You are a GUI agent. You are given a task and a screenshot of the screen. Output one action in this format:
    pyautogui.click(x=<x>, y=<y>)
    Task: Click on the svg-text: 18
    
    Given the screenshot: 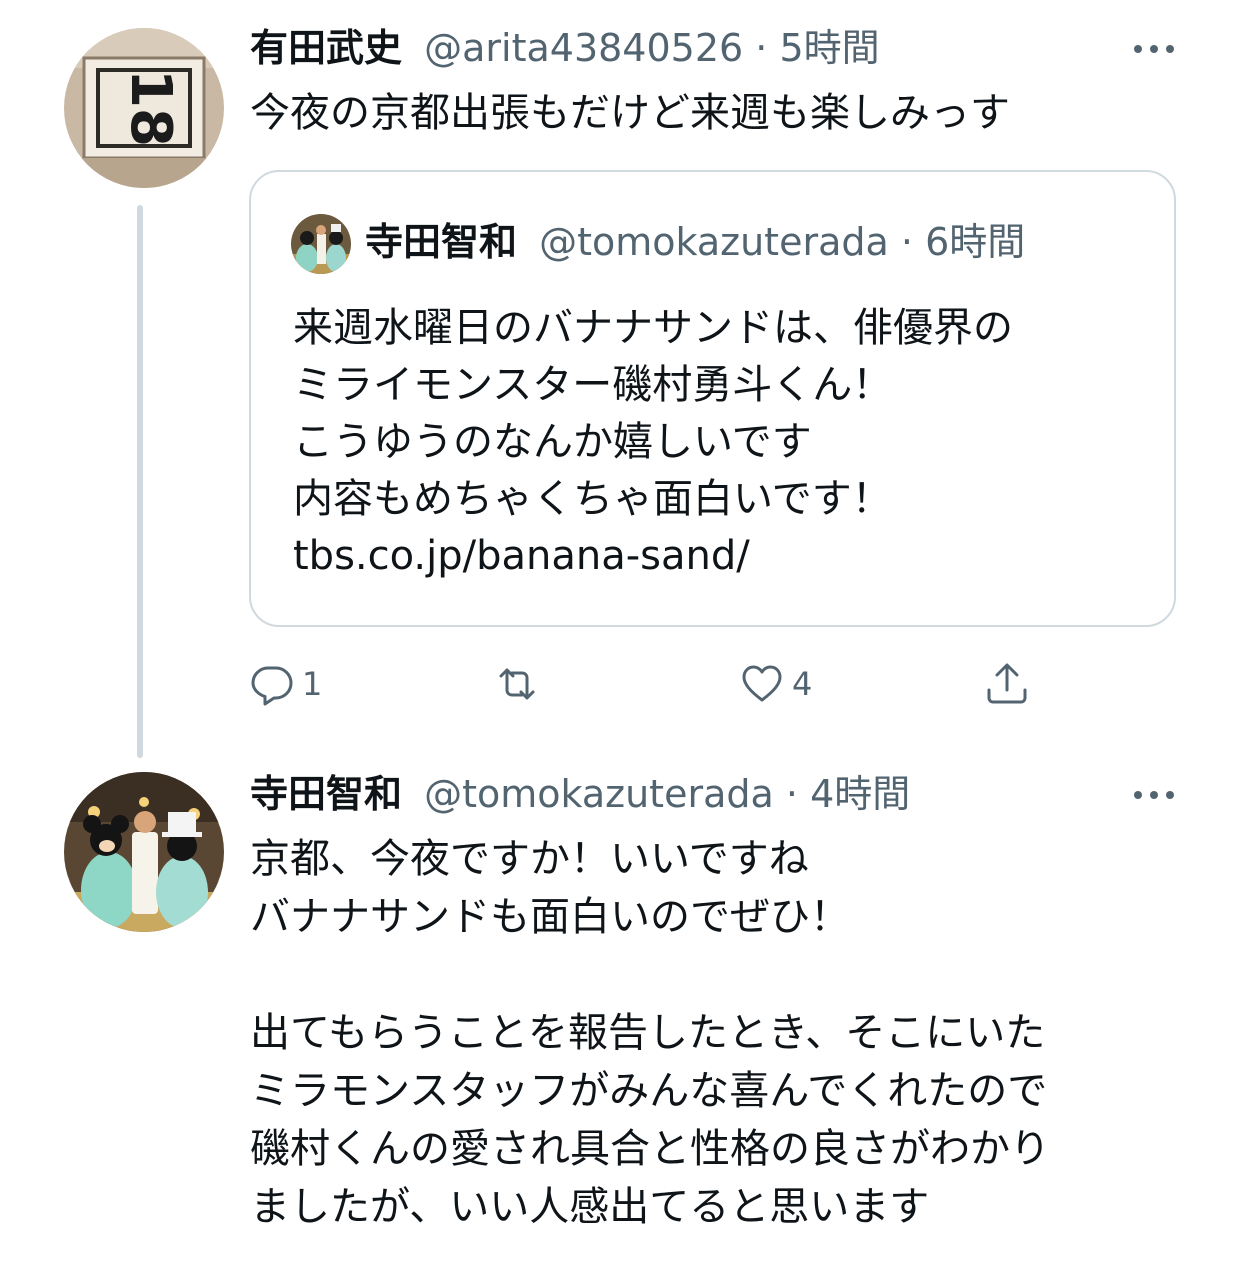 What is the action you would take?
    pyautogui.click(x=150, y=108)
    